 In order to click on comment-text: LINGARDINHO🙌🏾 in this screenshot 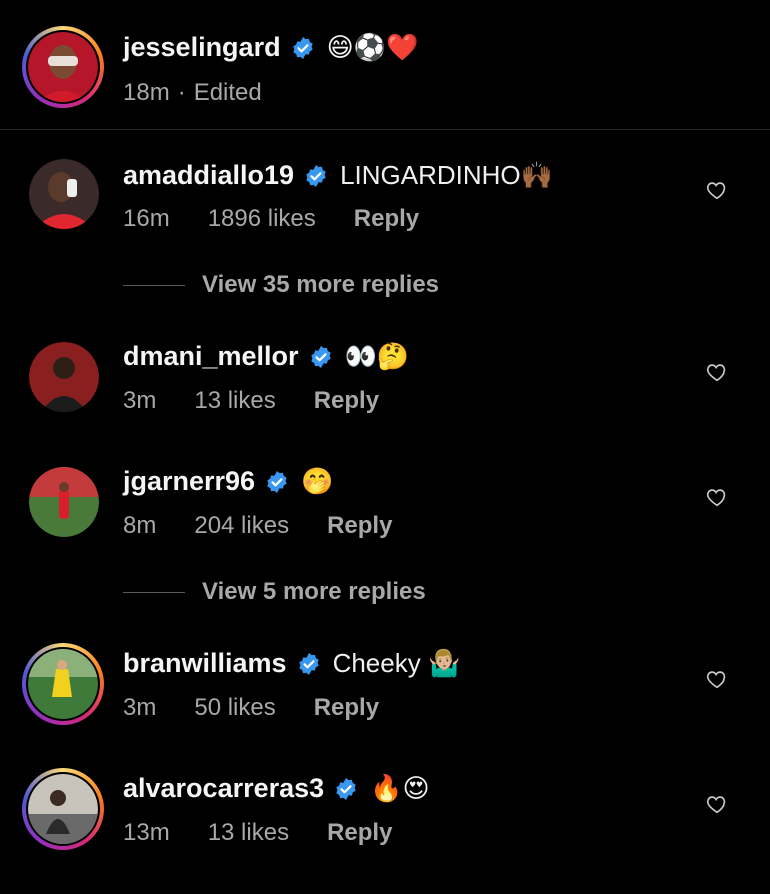, I will do `click(447, 175)`.